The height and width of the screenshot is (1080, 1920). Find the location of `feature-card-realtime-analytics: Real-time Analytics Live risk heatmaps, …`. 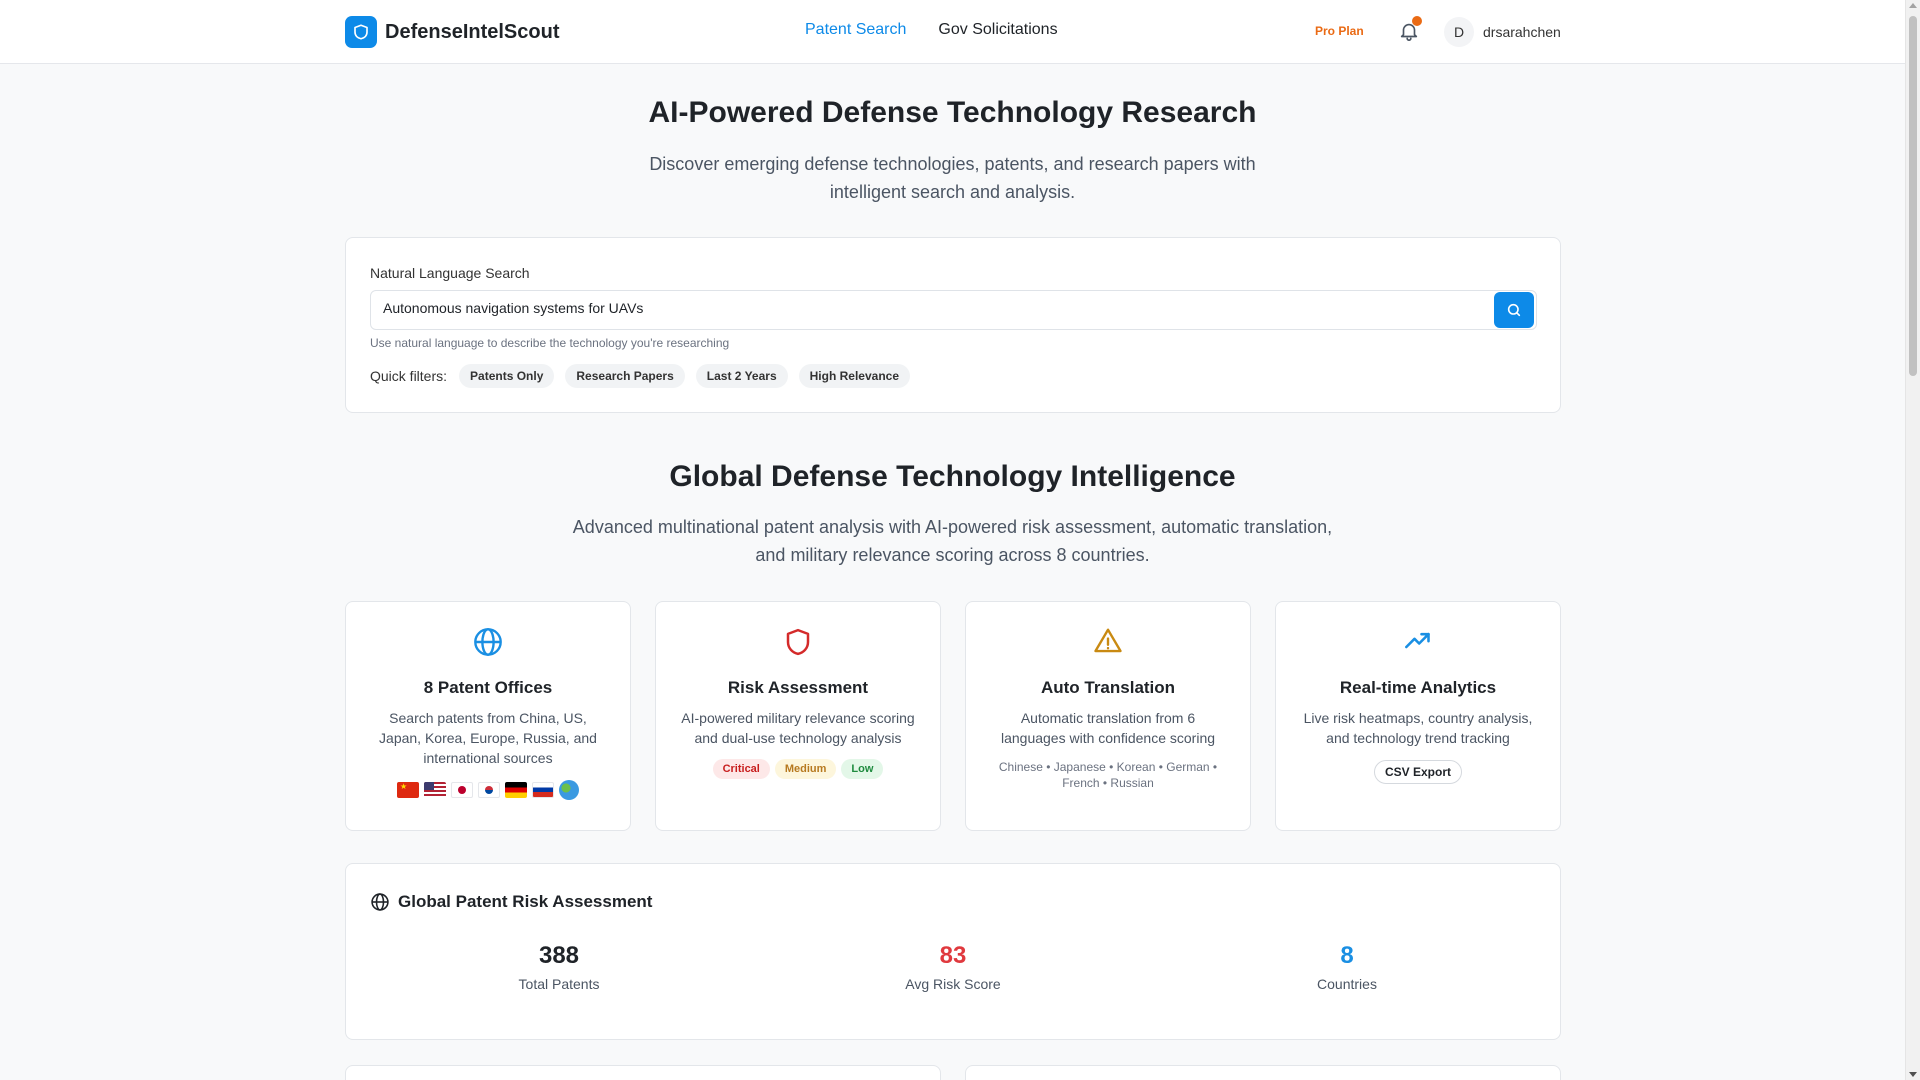

feature-card-realtime-analytics: Real-time Analytics Live risk heatmaps, … is located at coordinates (1418, 716).